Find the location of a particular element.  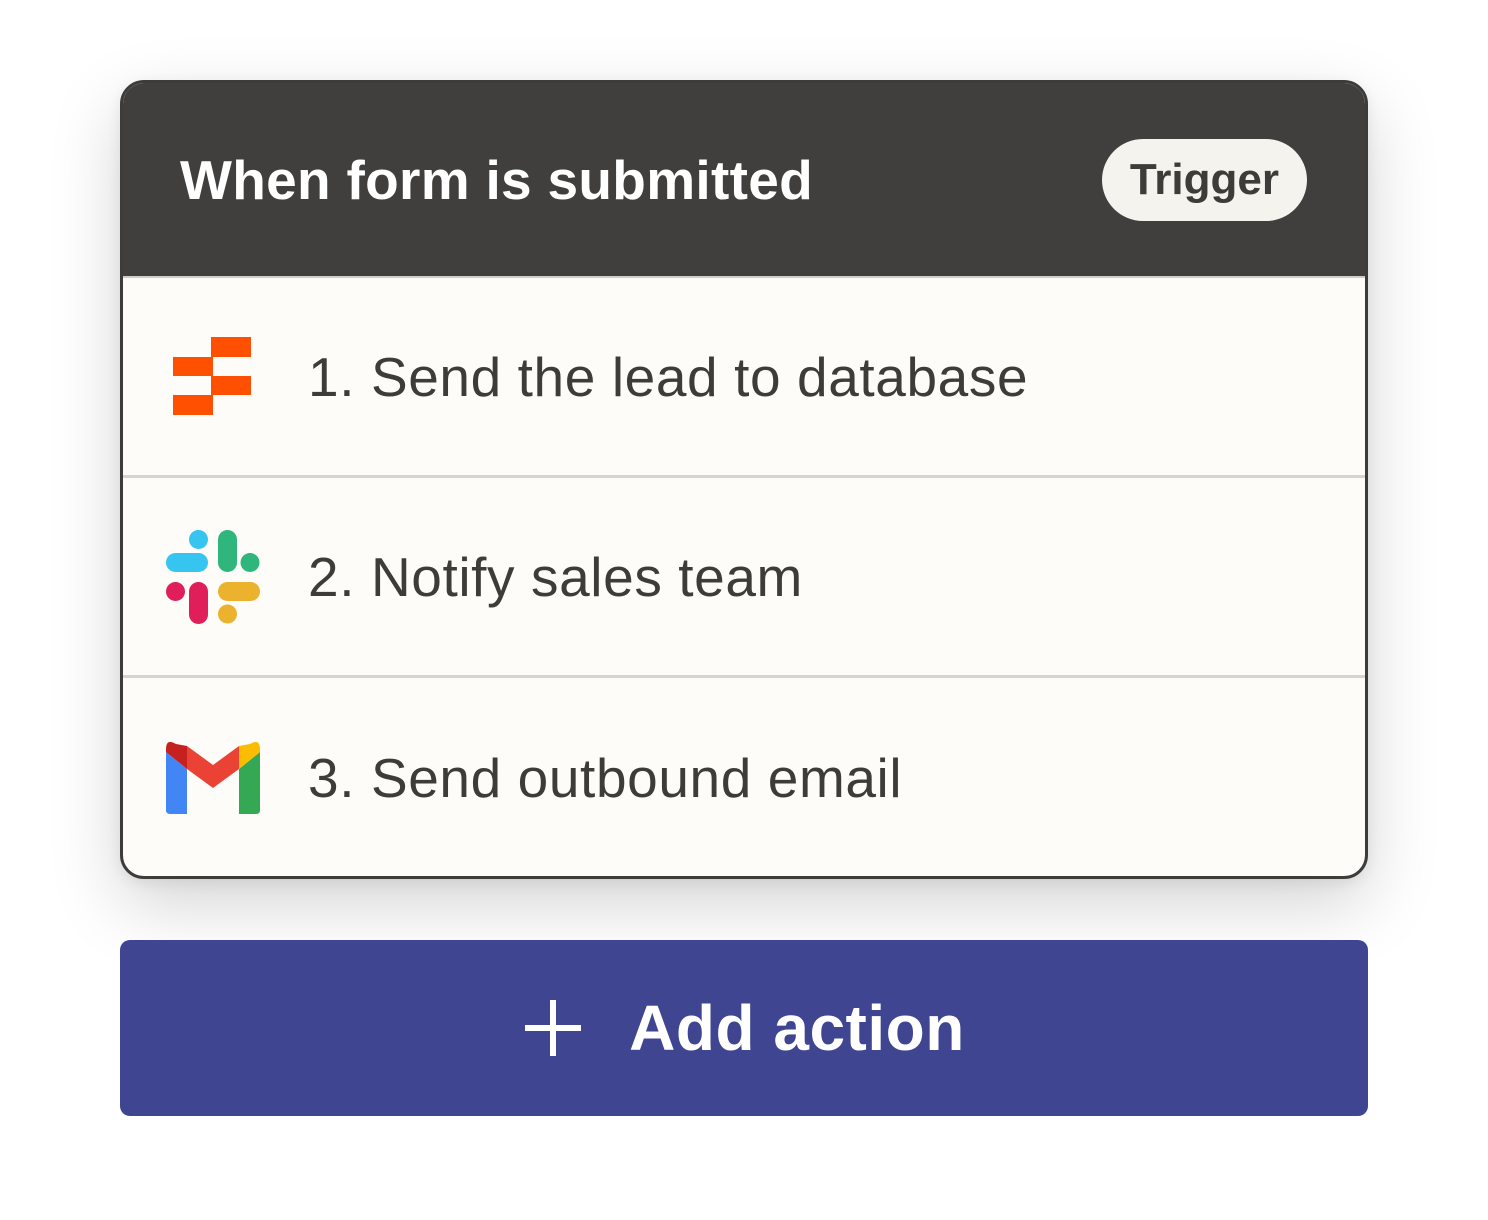

trigger-badge: Trigger is located at coordinates (1204, 179).